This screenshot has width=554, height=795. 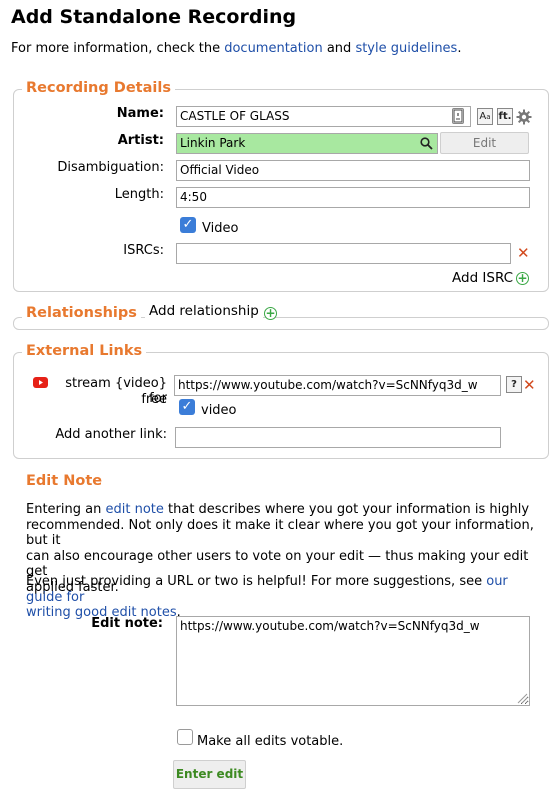 What do you see at coordinates (98, 88) in the screenshot?
I see `recording-details-legend: Recording Details` at bounding box center [98, 88].